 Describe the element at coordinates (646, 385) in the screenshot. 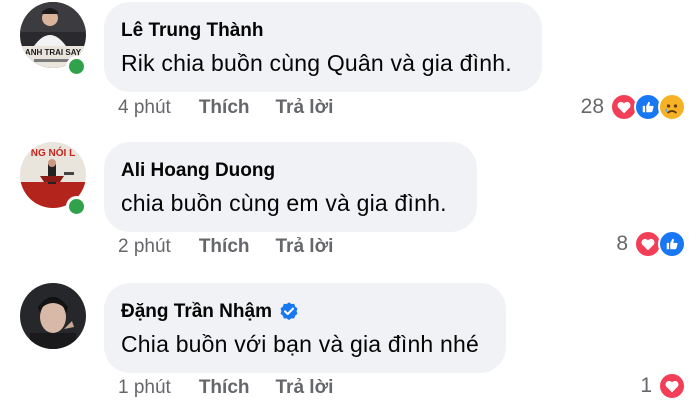

I see `reaction-count: 1` at that location.